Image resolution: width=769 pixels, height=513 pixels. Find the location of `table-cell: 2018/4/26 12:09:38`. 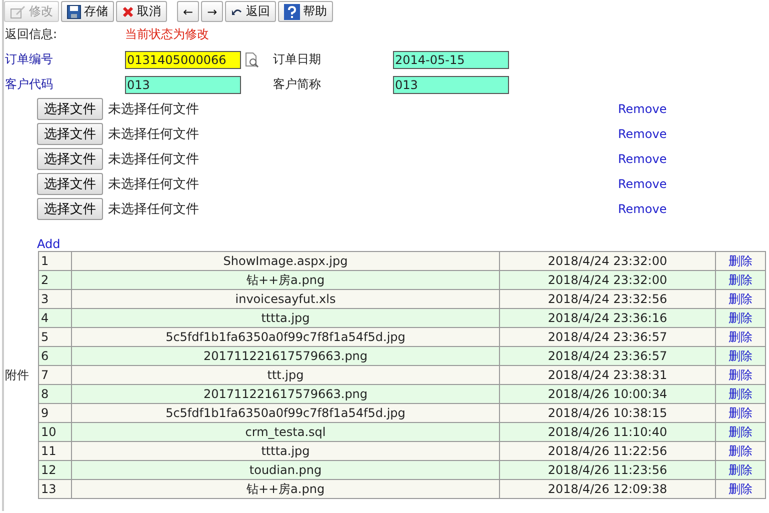

table-cell: 2018/4/26 12:09:38 is located at coordinates (608, 489).